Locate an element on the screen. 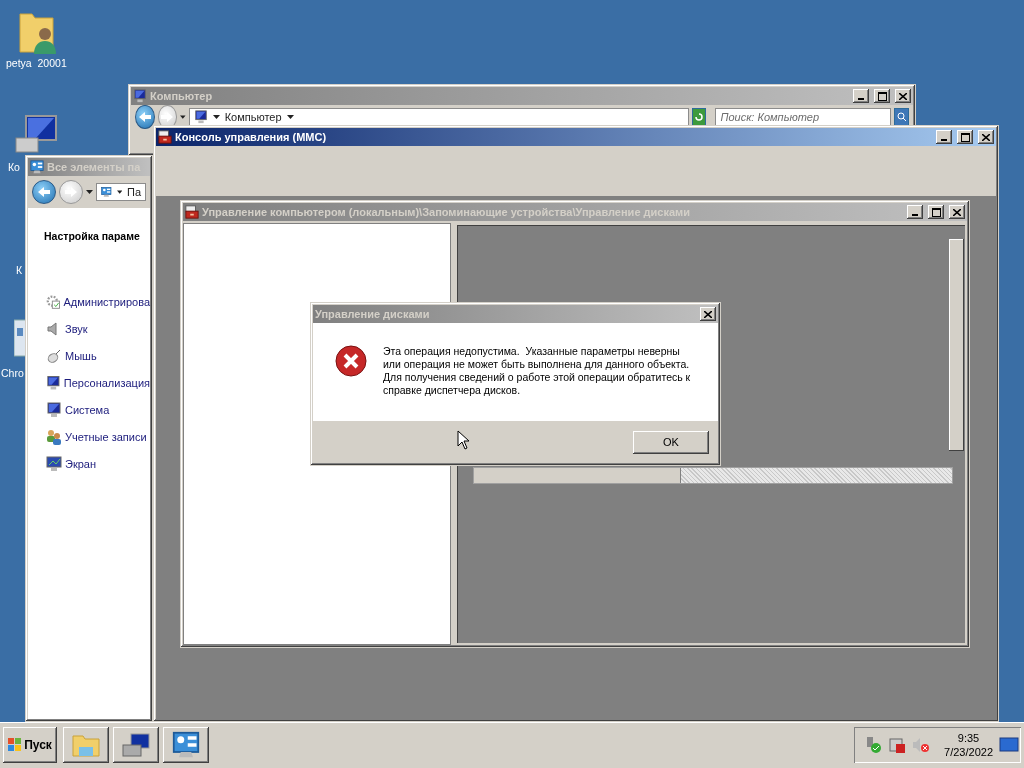  start-button: Пуск is located at coordinates (30, 745).